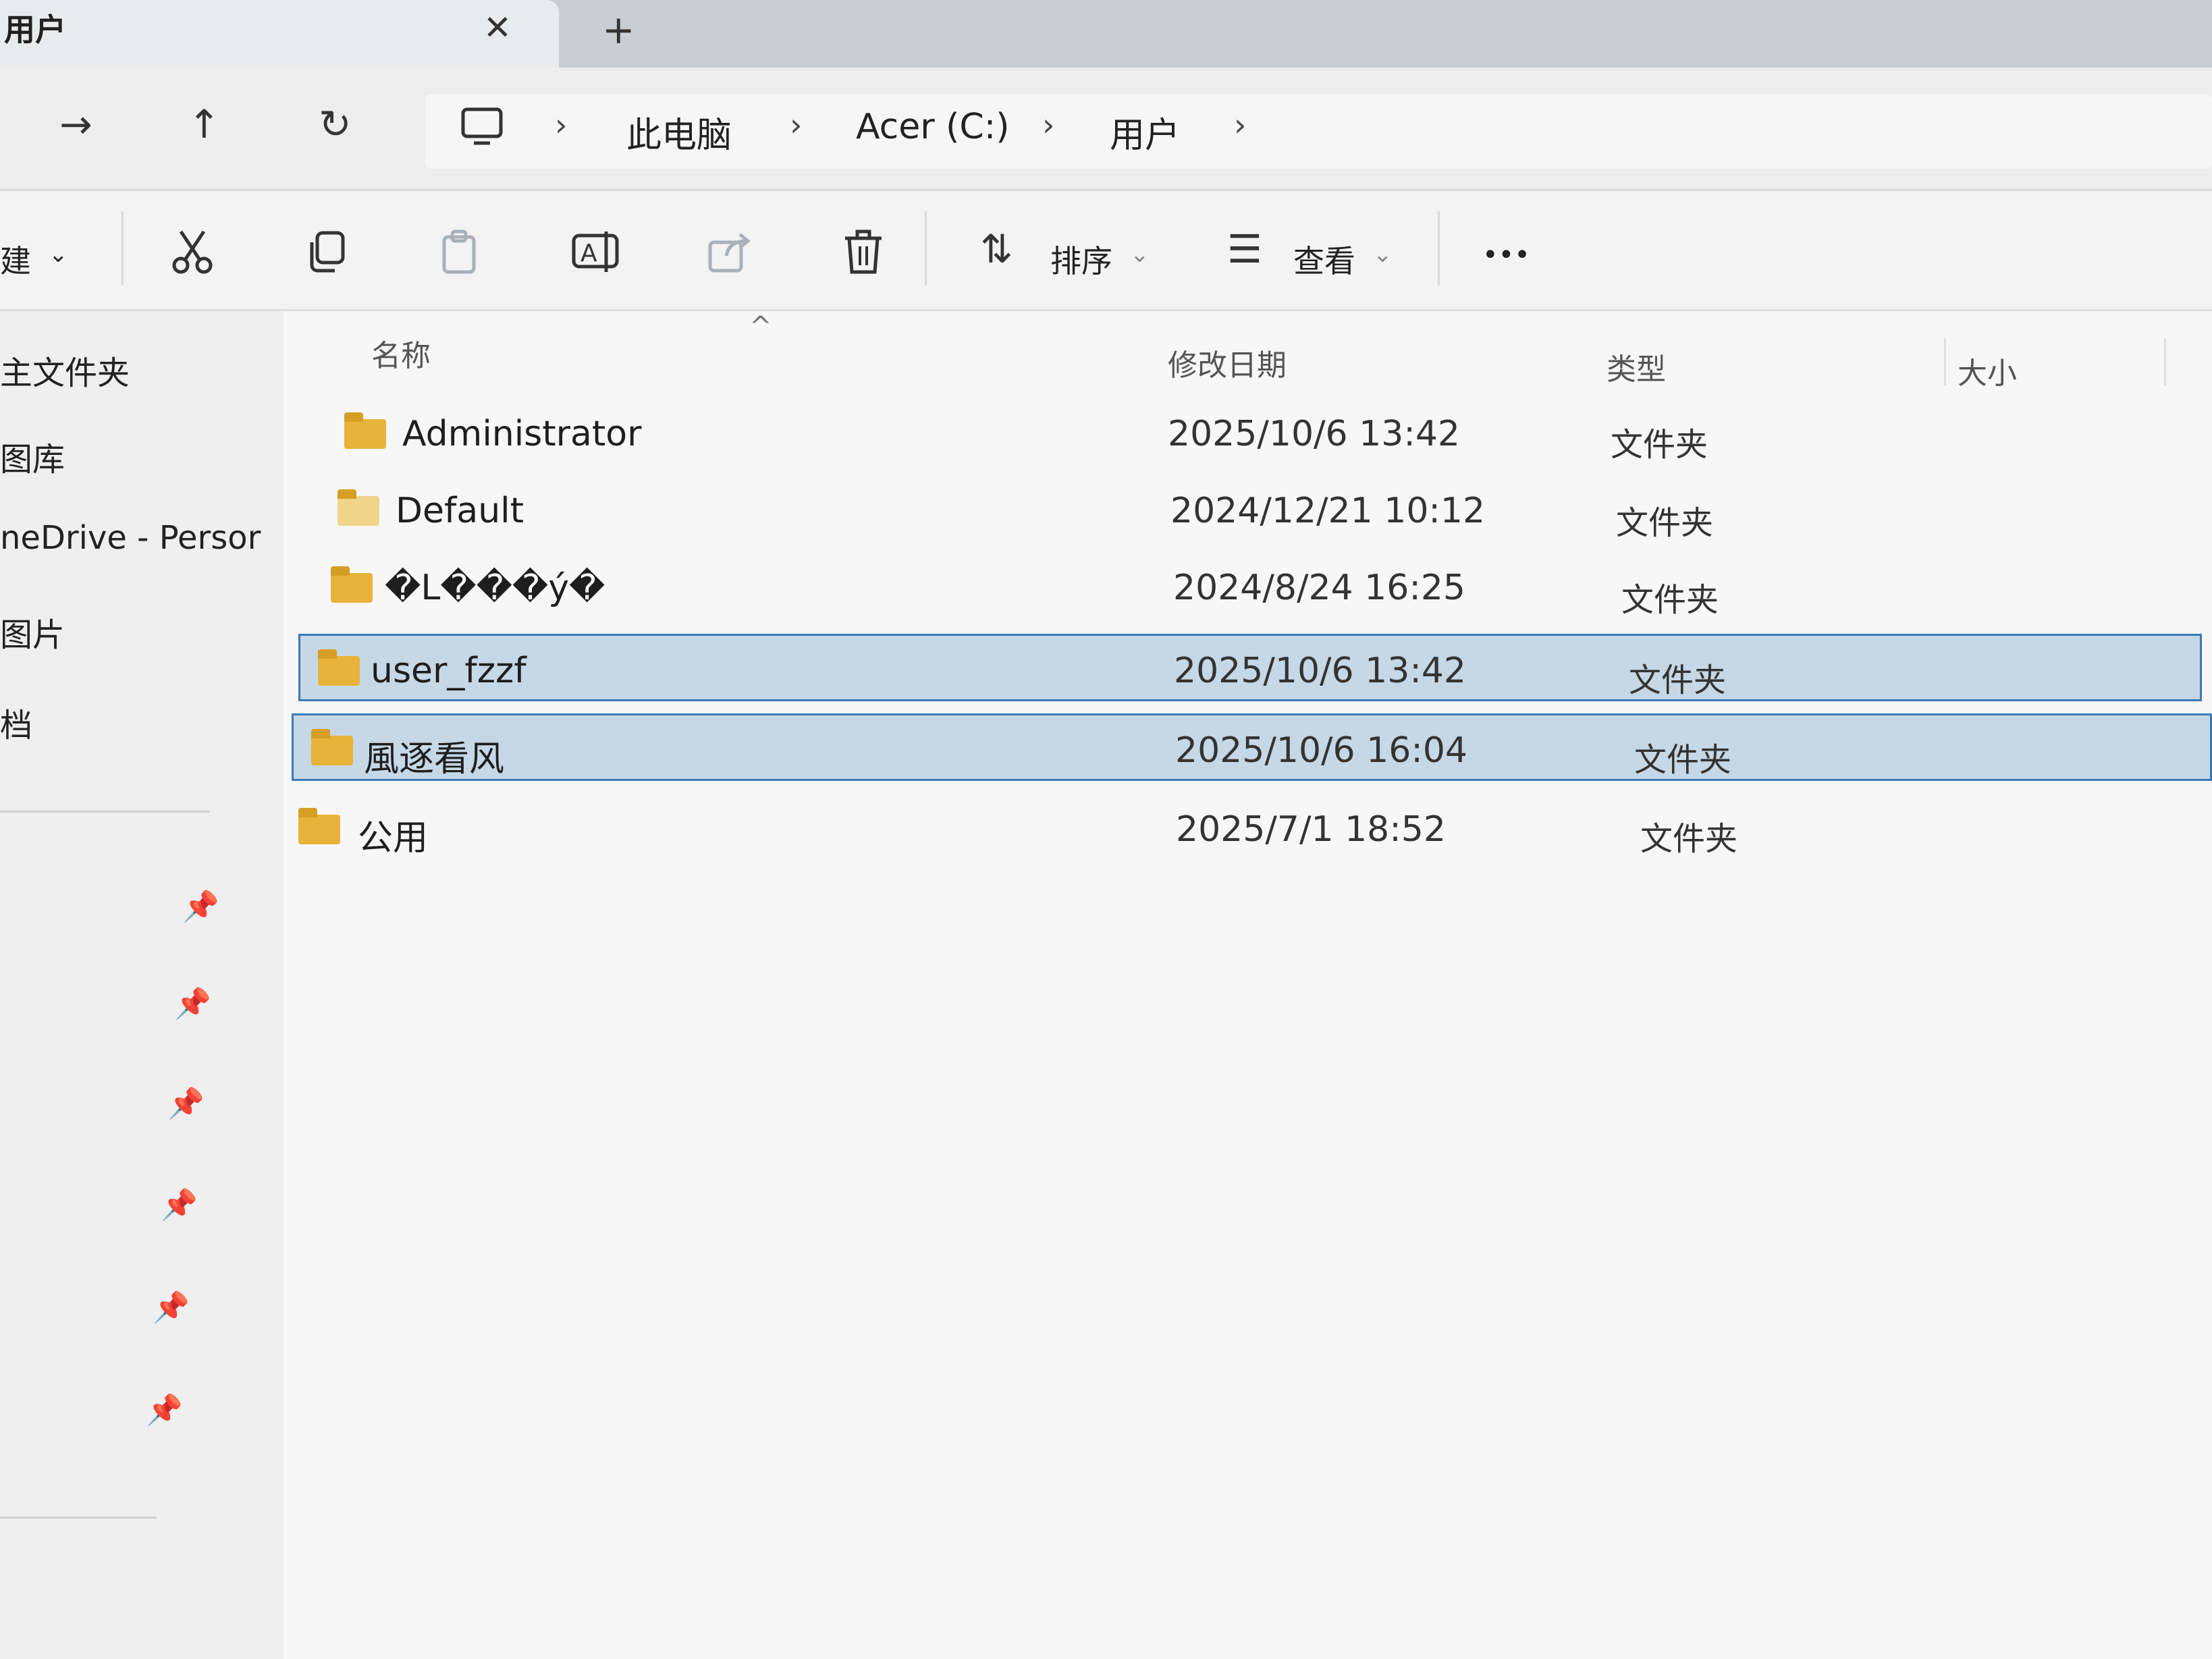 This screenshot has width=2212, height=1659. I want to click on delete-icon, so click(865, 253).